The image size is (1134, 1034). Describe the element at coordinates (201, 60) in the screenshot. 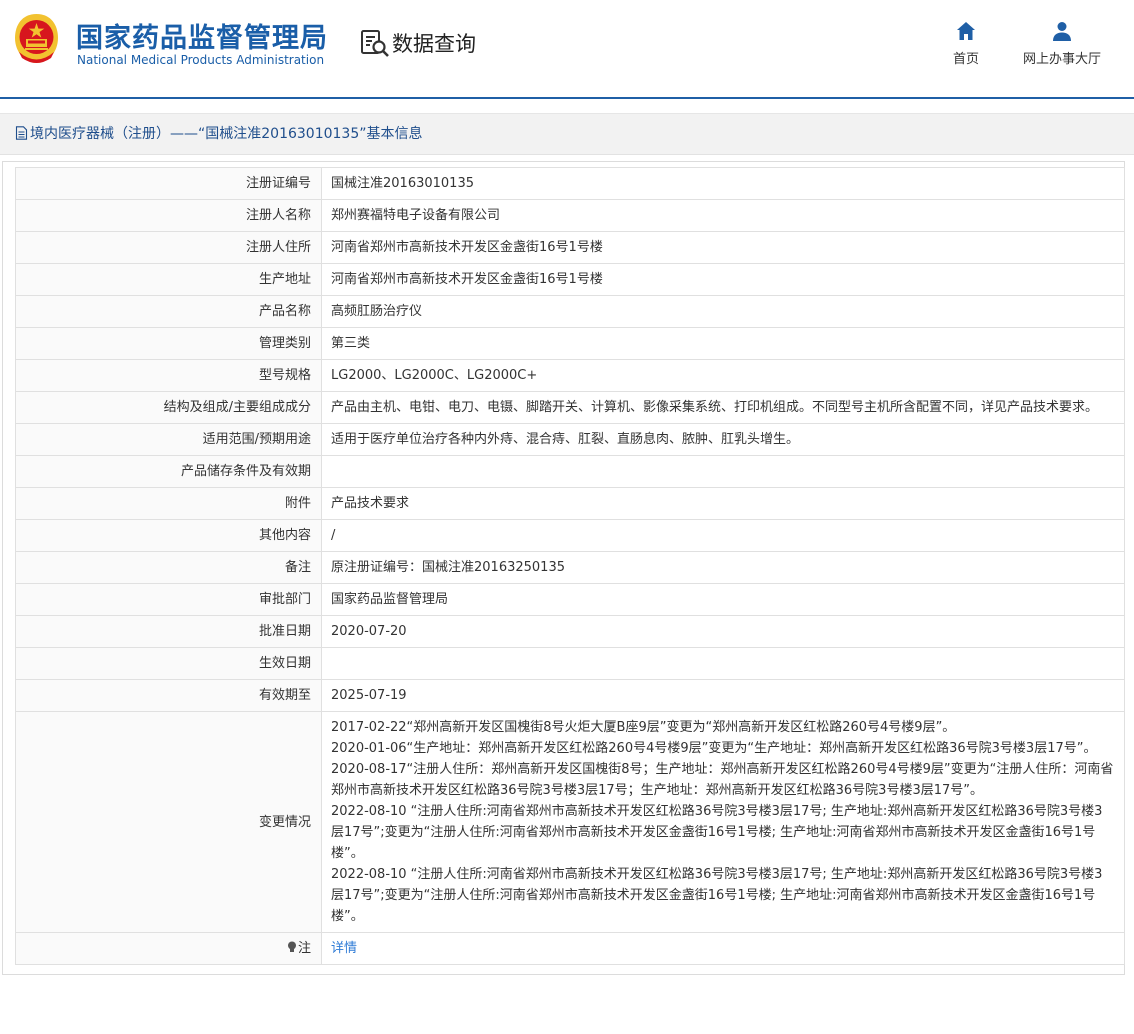

I see `org-name-en: National Medical Products Administration` at that location.